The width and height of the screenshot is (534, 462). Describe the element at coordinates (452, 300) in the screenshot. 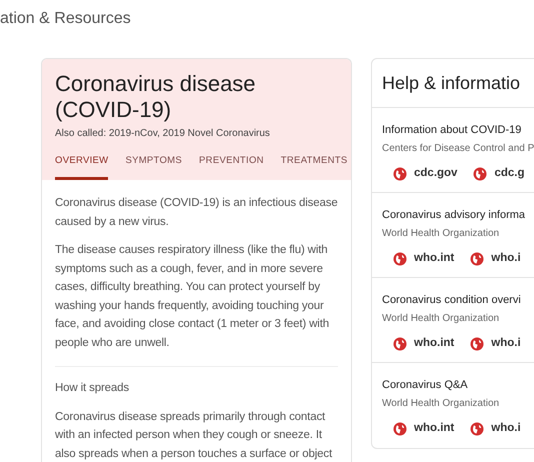

I see `resource-title: Coronavirus condition overvi` at that location.